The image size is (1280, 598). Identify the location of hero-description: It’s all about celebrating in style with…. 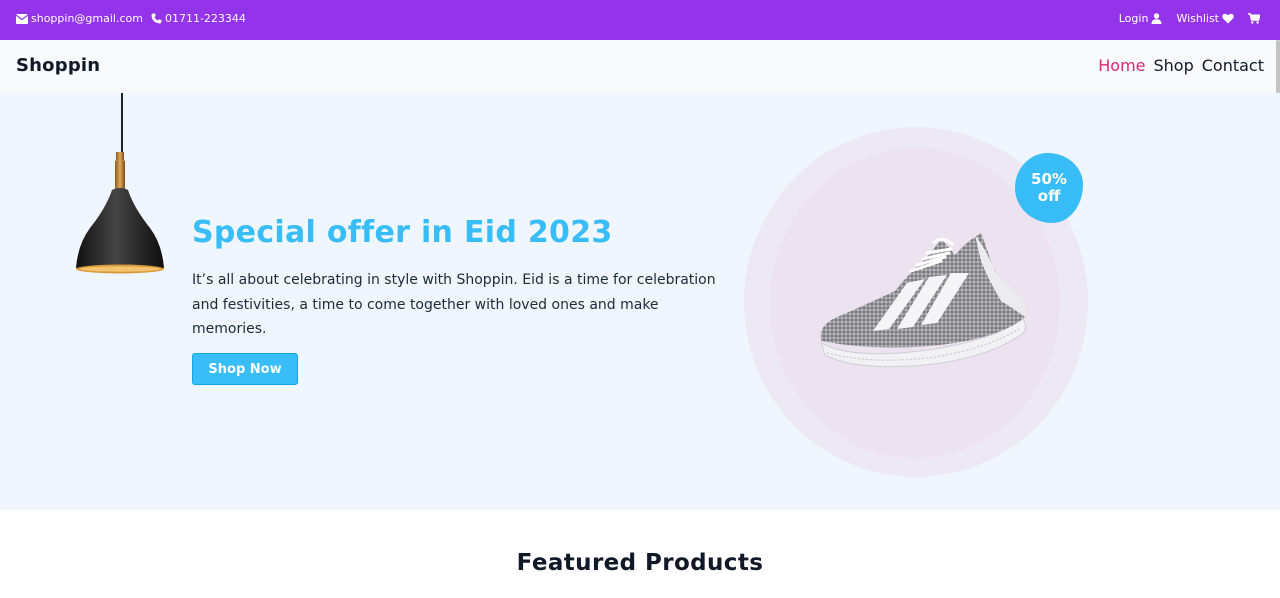
(454, 304).